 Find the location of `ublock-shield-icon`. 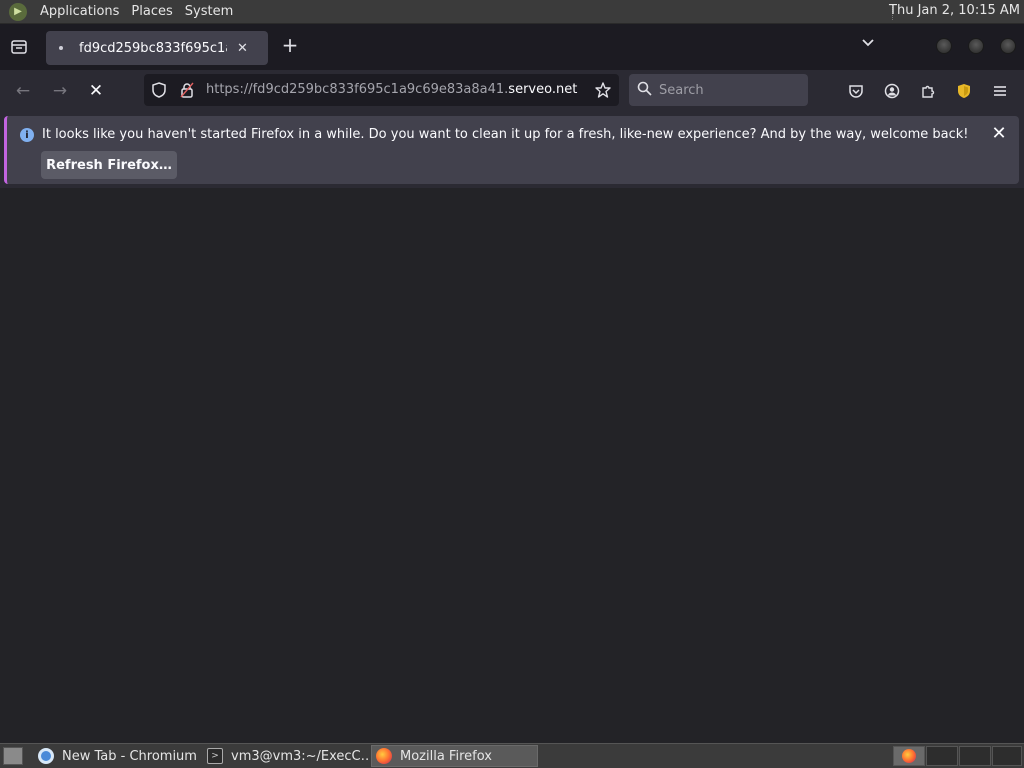

ublock-shield-icon is located at coordinates (964, 91).